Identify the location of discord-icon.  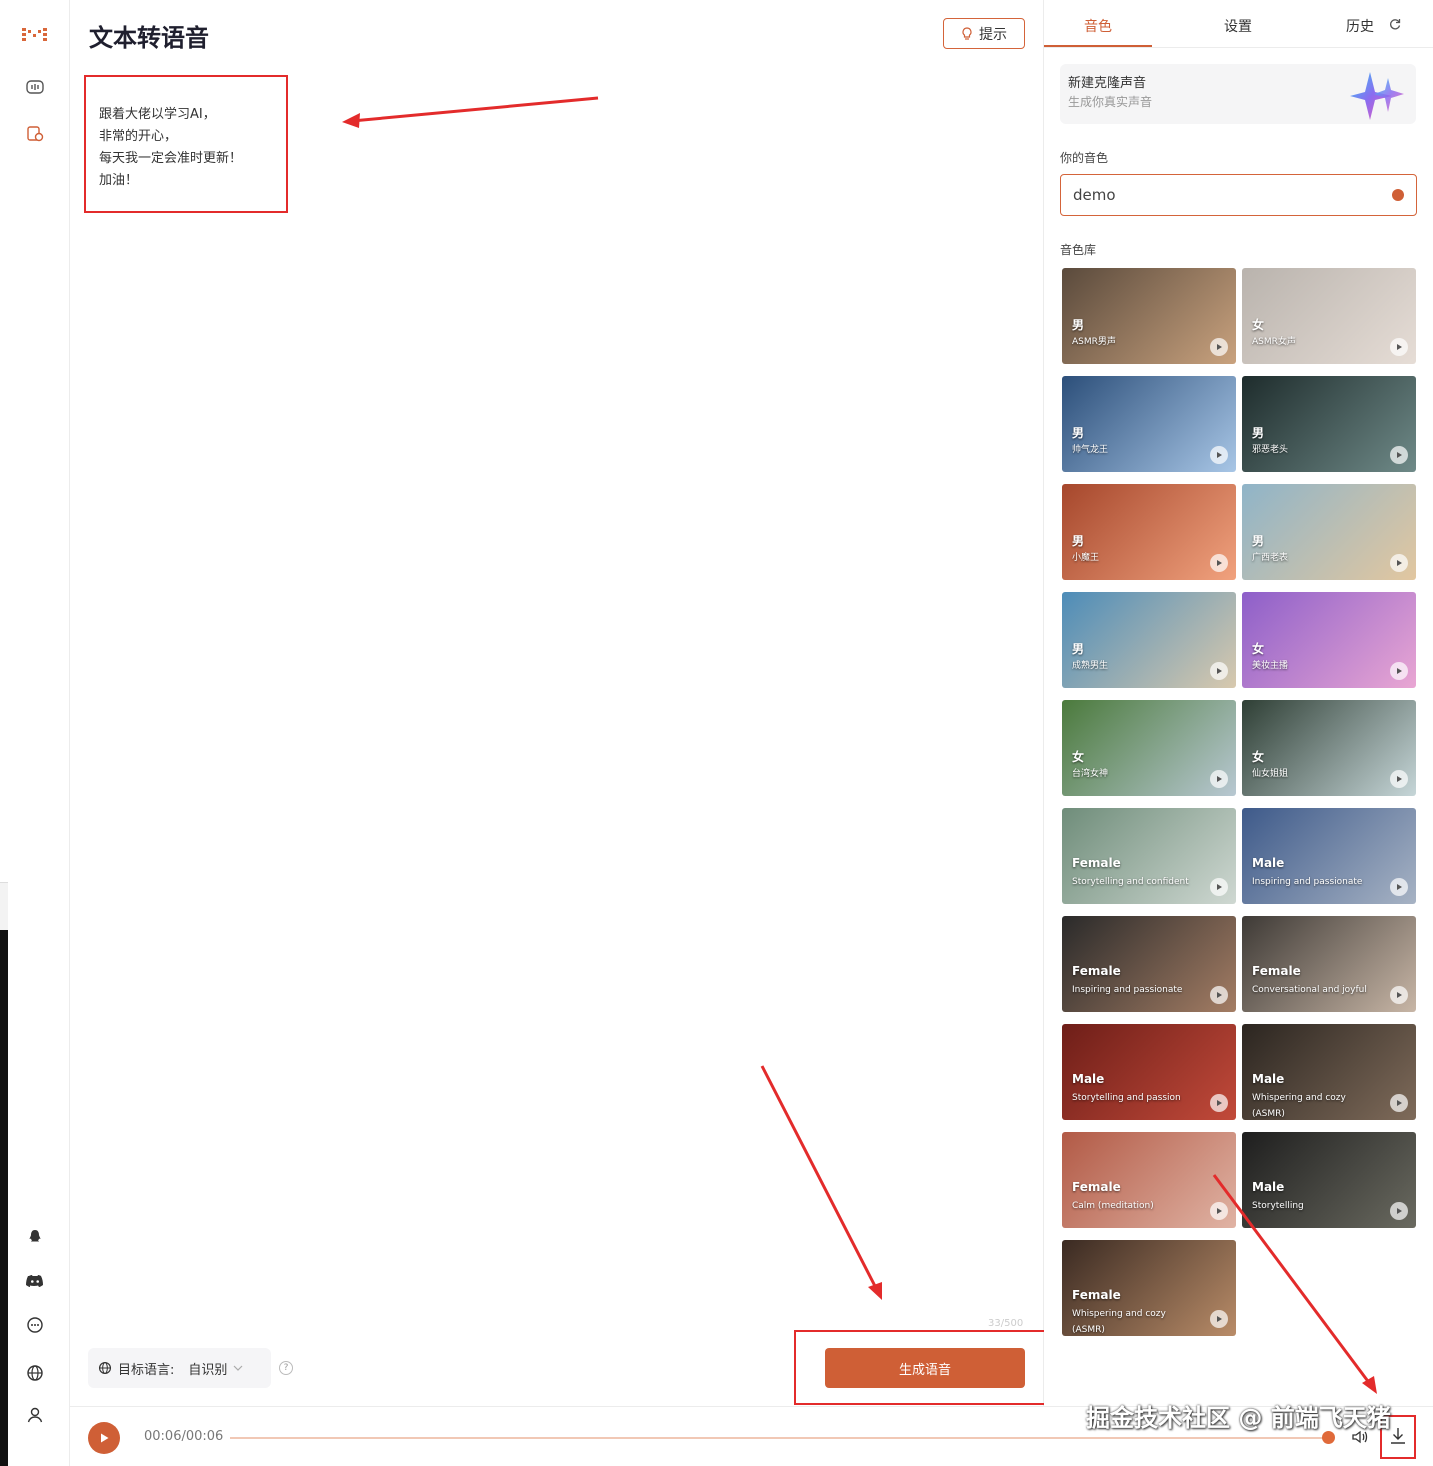
(35, 1281).